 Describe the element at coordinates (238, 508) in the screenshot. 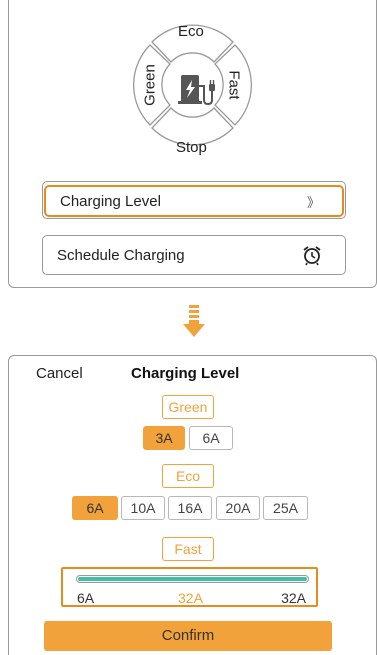

I see `eco-option-20a: 20A` at that location.